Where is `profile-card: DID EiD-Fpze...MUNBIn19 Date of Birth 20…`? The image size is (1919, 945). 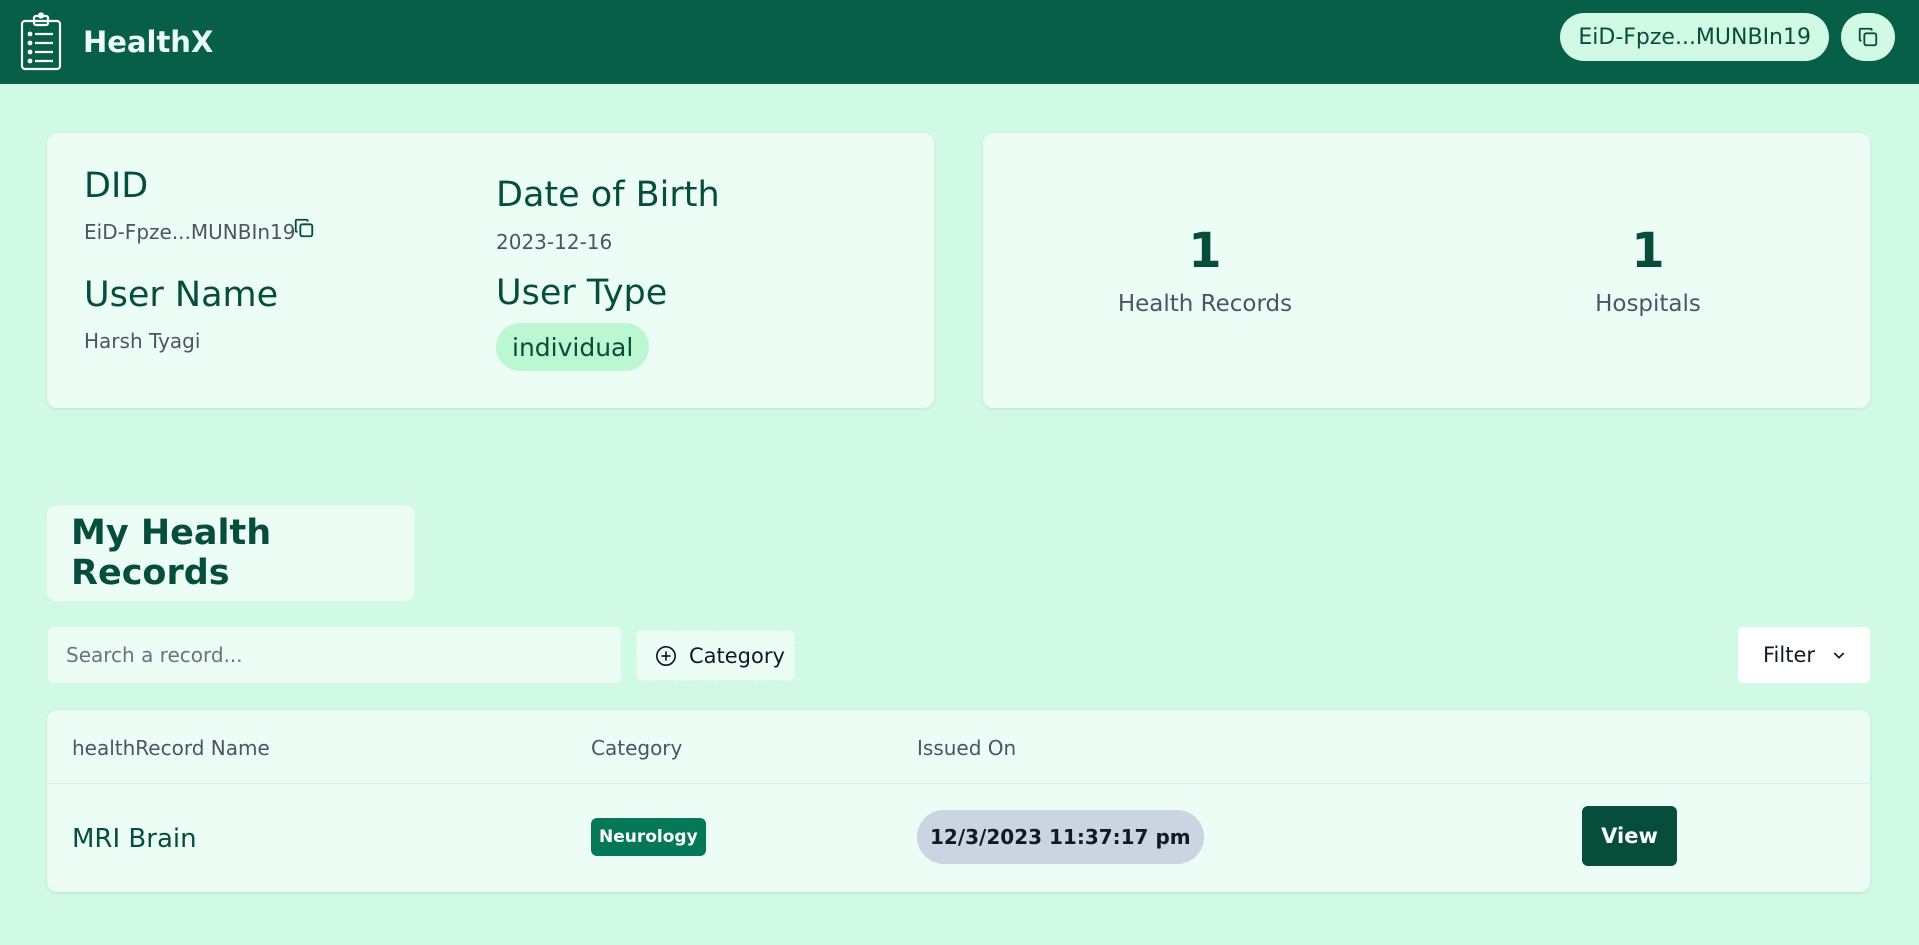
profile-card: DID EiD-Fpze...MUNBIn19 Date of Birth 20… is located at coordinates (490, 270).